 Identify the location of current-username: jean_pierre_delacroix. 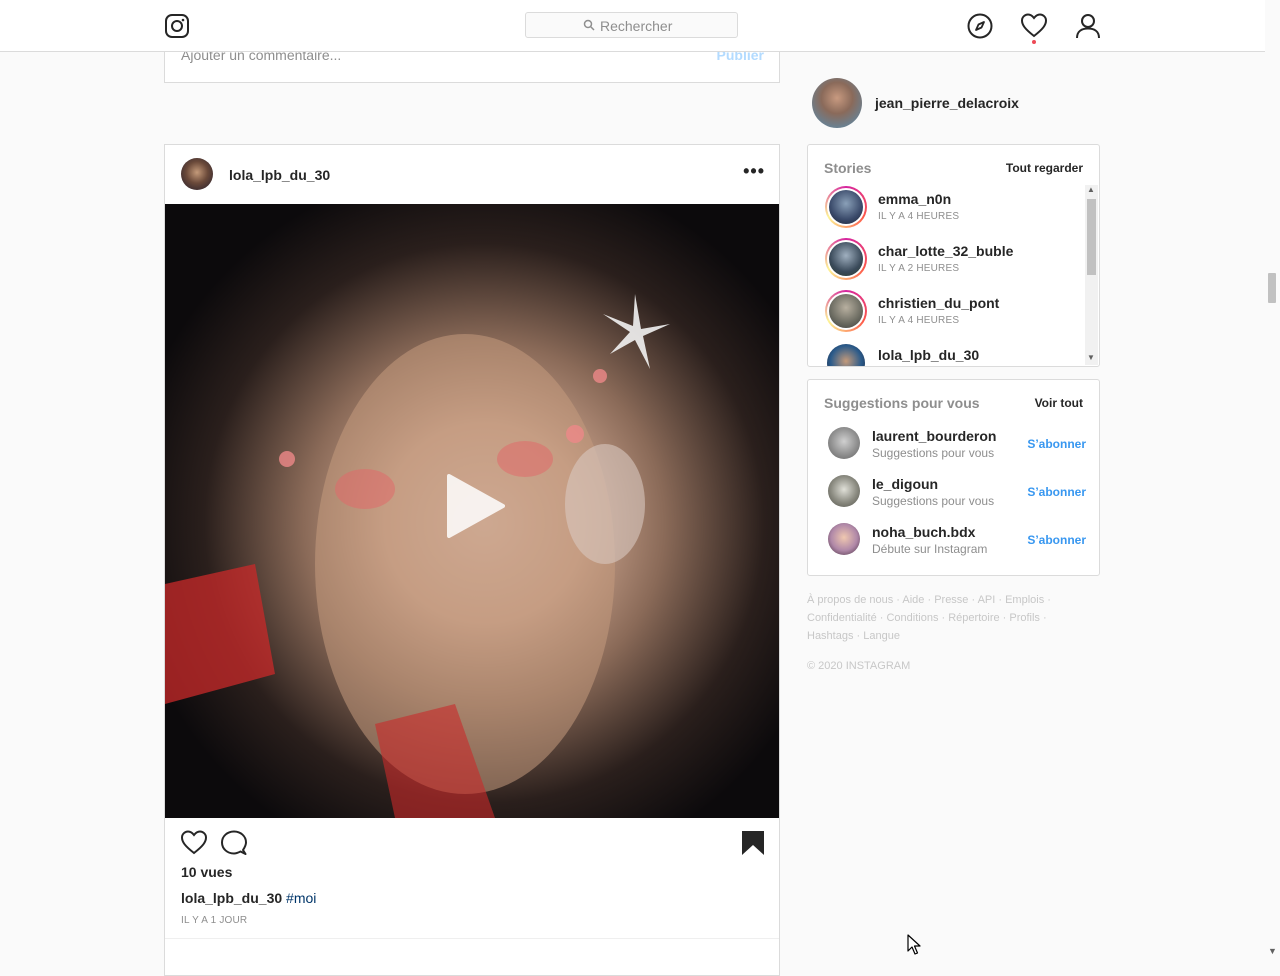
(947, 103).